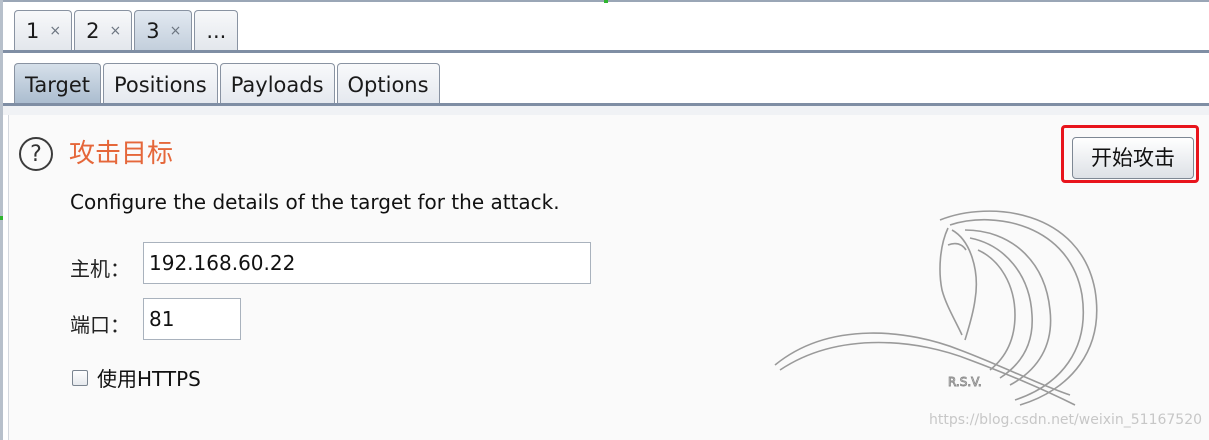  What do you see at coordinates (36, 154) in the screenshot?
I see `help-icon: ?` at bounding box center [36, 154].